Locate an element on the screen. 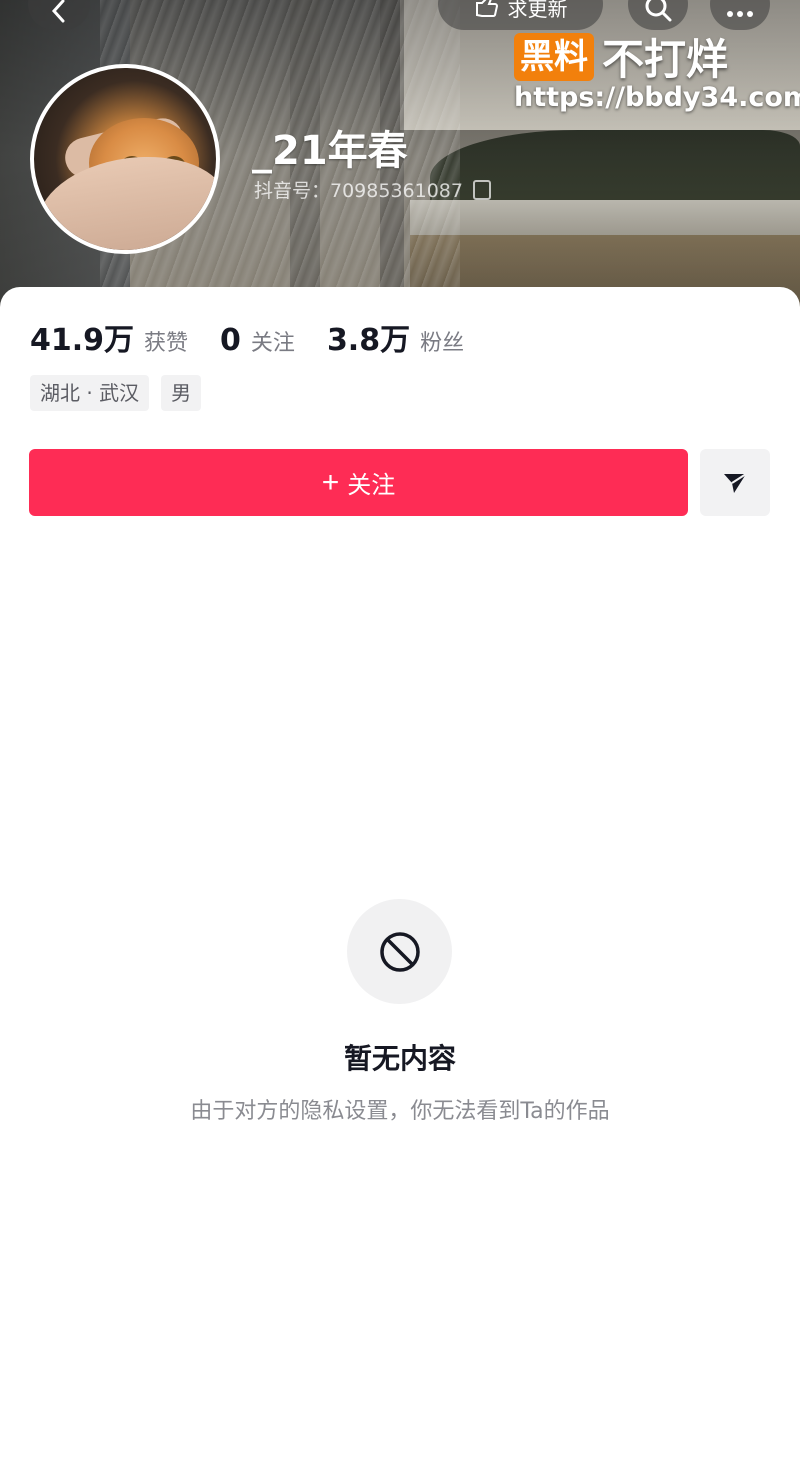 The width and height of the screenshot is (800, 1473). stats-row: 41.9万 获赞 0 关注 3.8万 粉丝 is located at coordinates (263, 337).